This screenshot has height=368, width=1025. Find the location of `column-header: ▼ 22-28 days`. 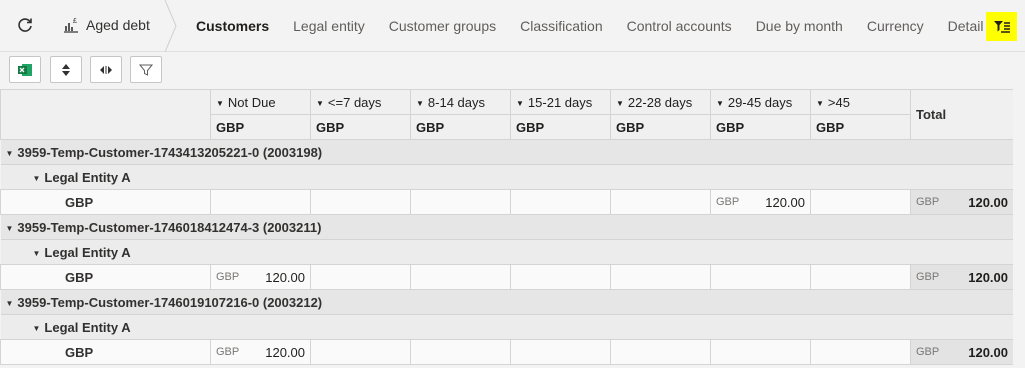

column-header: ▼ 22-28 days is located at coordinates (660, 102).